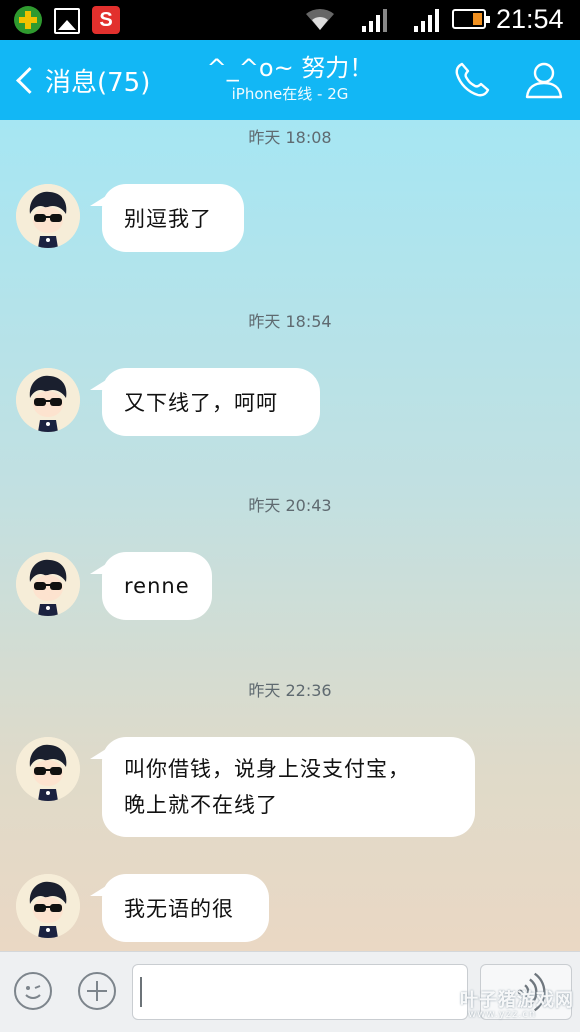 The height and width of the screenshot is (1032, 580). What do you see at coordinates (544, 80) in the screenshot?
I see `profile-icon` at bounding box center [544, 80].